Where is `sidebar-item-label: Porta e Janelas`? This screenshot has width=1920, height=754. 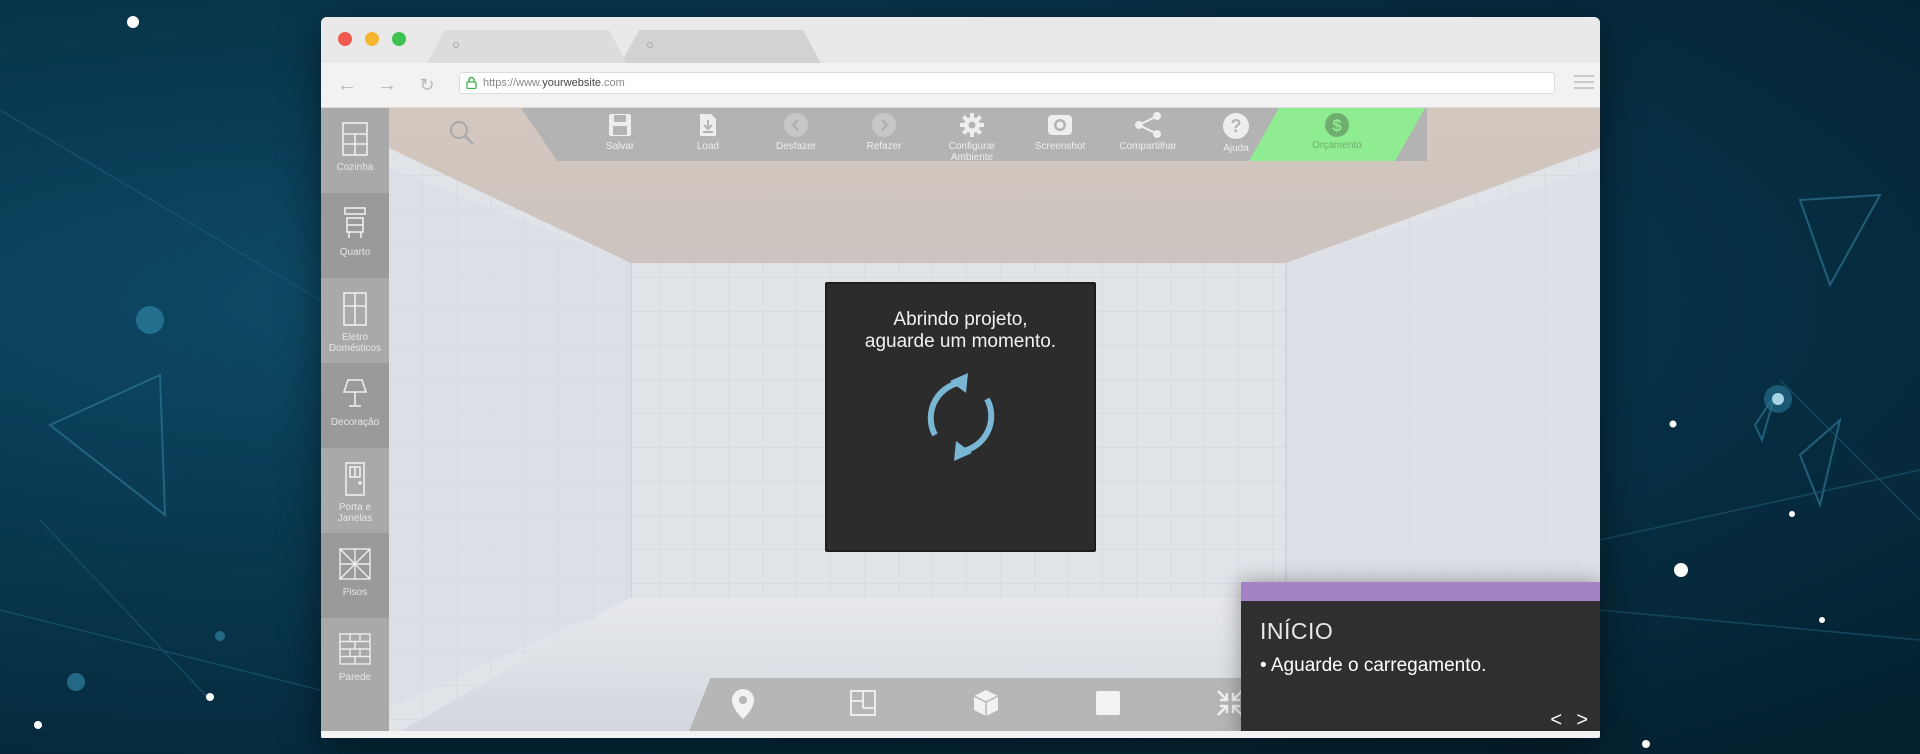 sidebar-item-label: Porta e Janelas is located at coordinates (355, 513).